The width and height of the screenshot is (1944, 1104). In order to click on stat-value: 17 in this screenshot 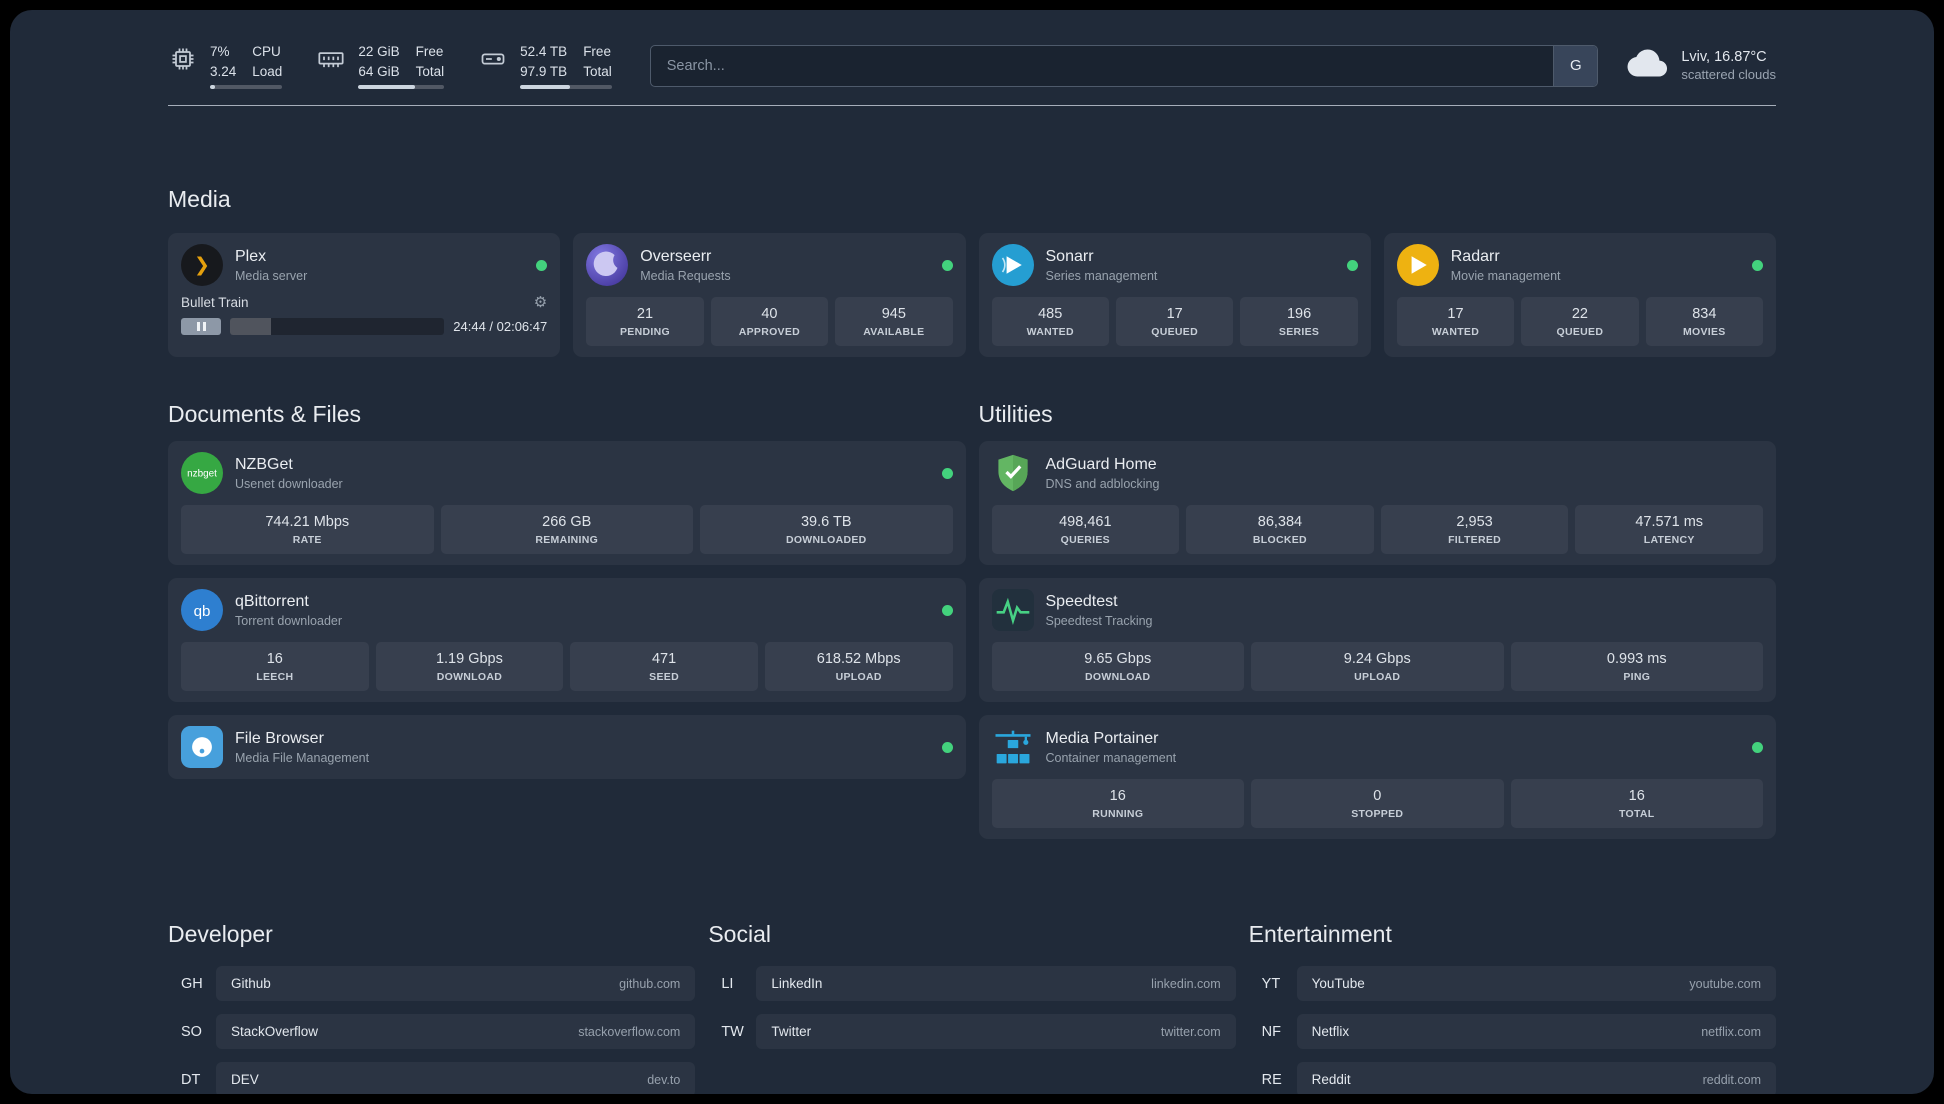, I will do `click(1455, 314)`.